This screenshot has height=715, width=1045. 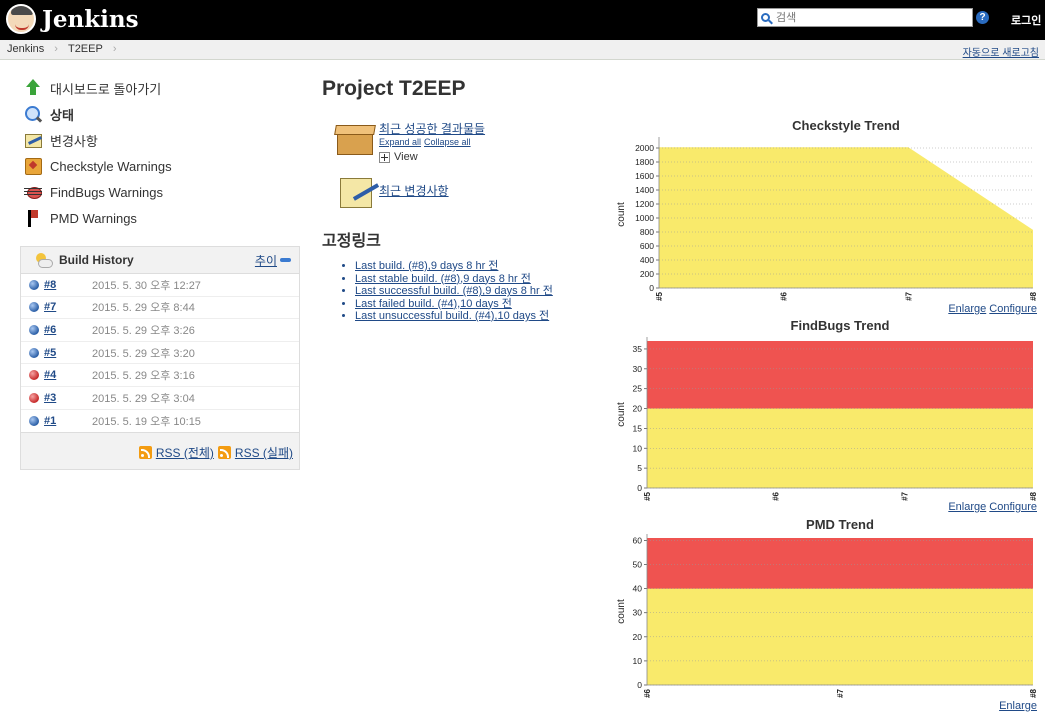 What do you see at coordinates (25, 49) in the screenshot?
I see `breadcrumb-item-jenkins: Jenkins` at bounding box center [25, 49].